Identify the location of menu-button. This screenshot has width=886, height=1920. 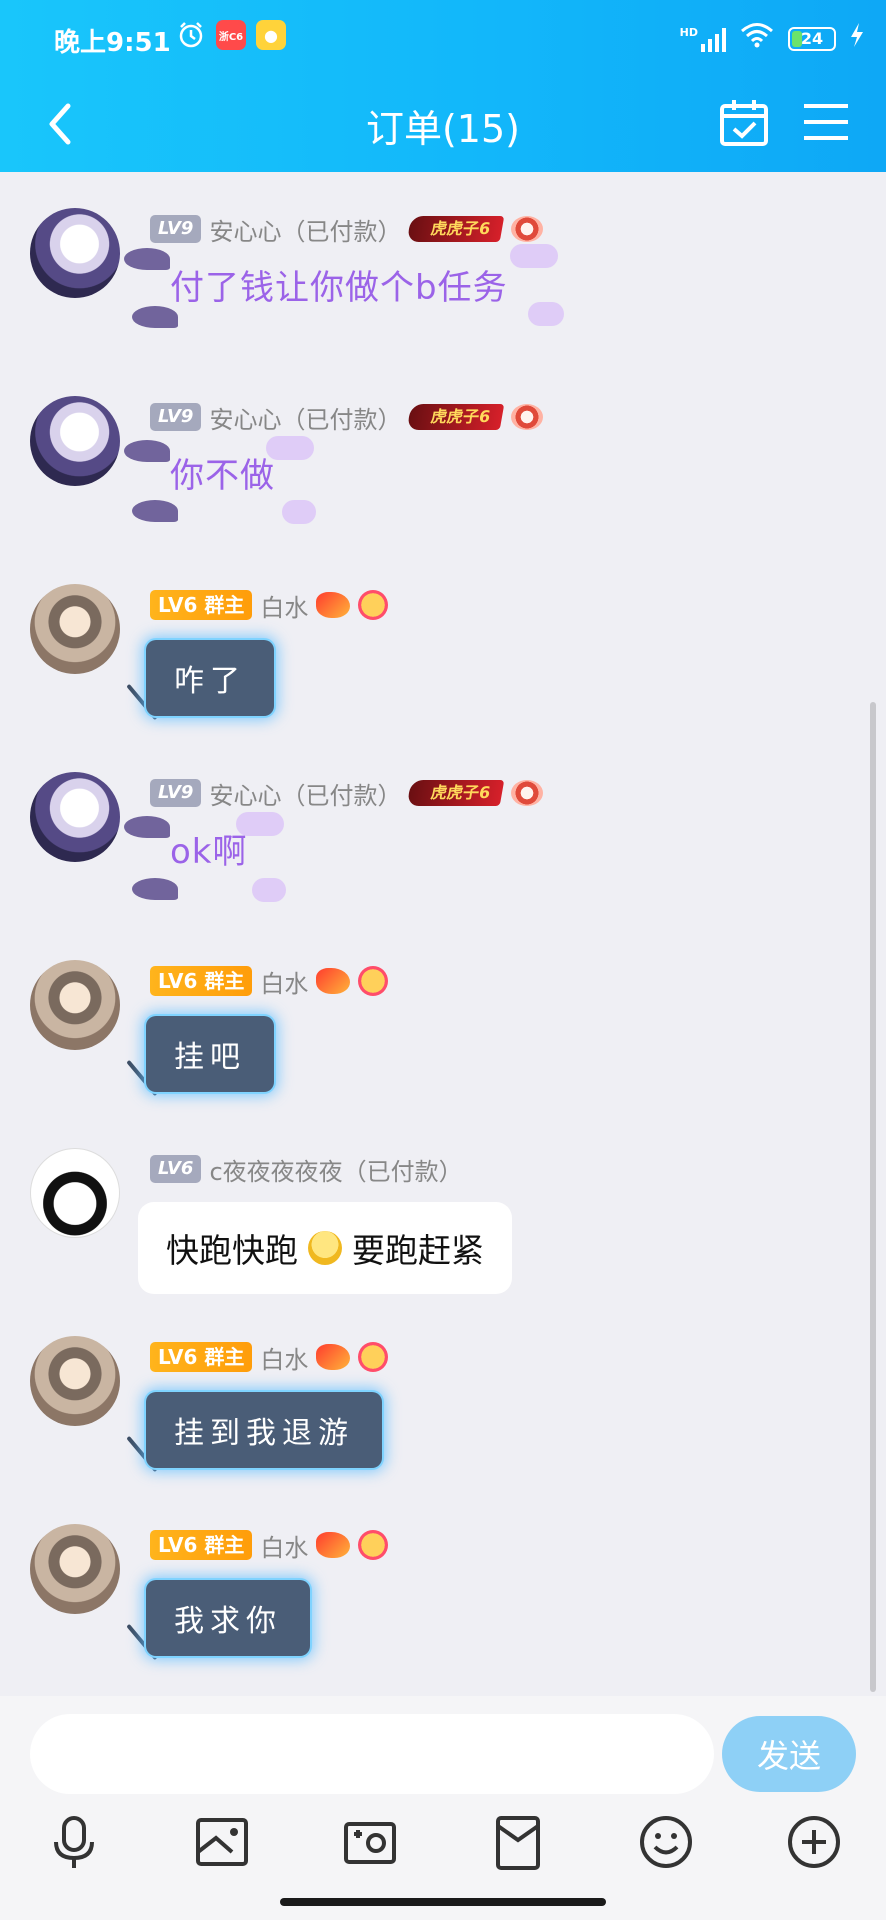
(826, 122).